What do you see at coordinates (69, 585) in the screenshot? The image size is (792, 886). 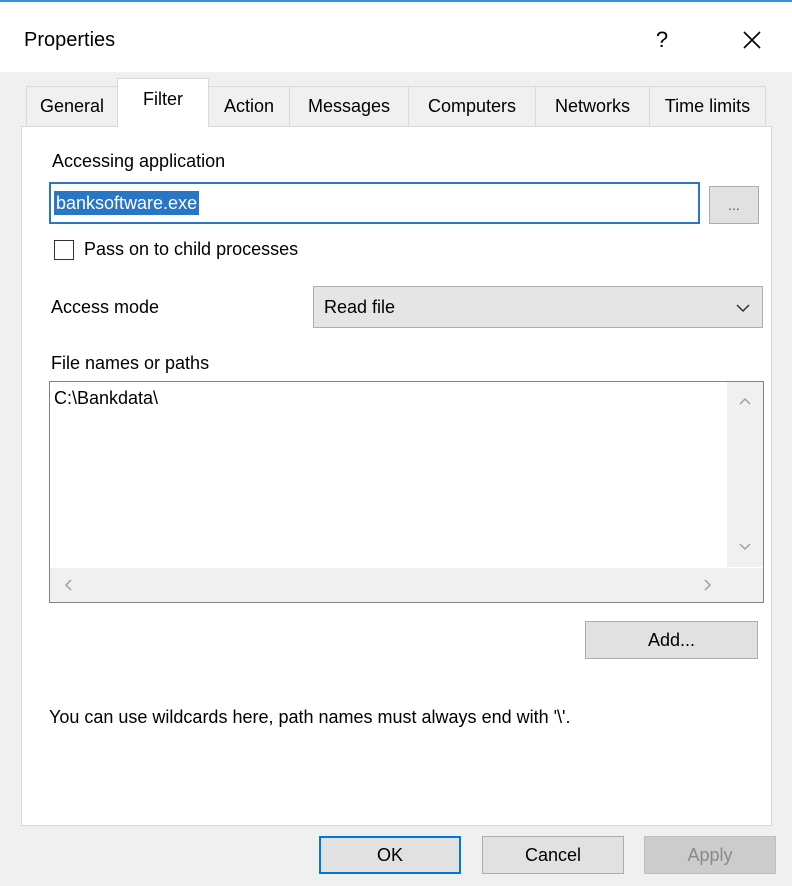 I see `scroll-left-icon` at bounding box center [69, 585].